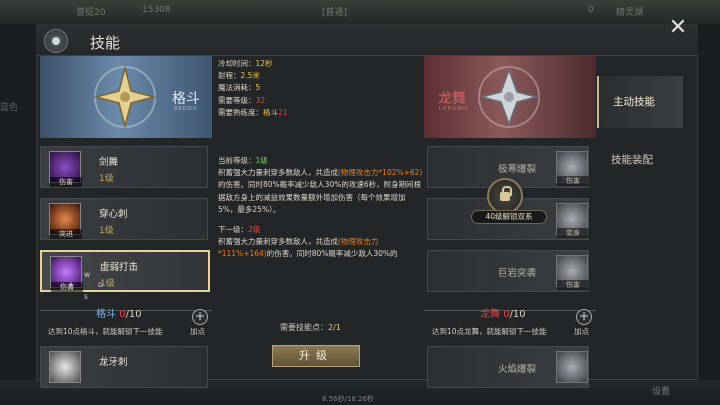 The width and height of the screenshot is (720, 405). Describe the element at coordinates (360, 12) in the screenshot. I see `game-hud-top: 菩提20 15308 [普通] 0 精灵湖` at that location.